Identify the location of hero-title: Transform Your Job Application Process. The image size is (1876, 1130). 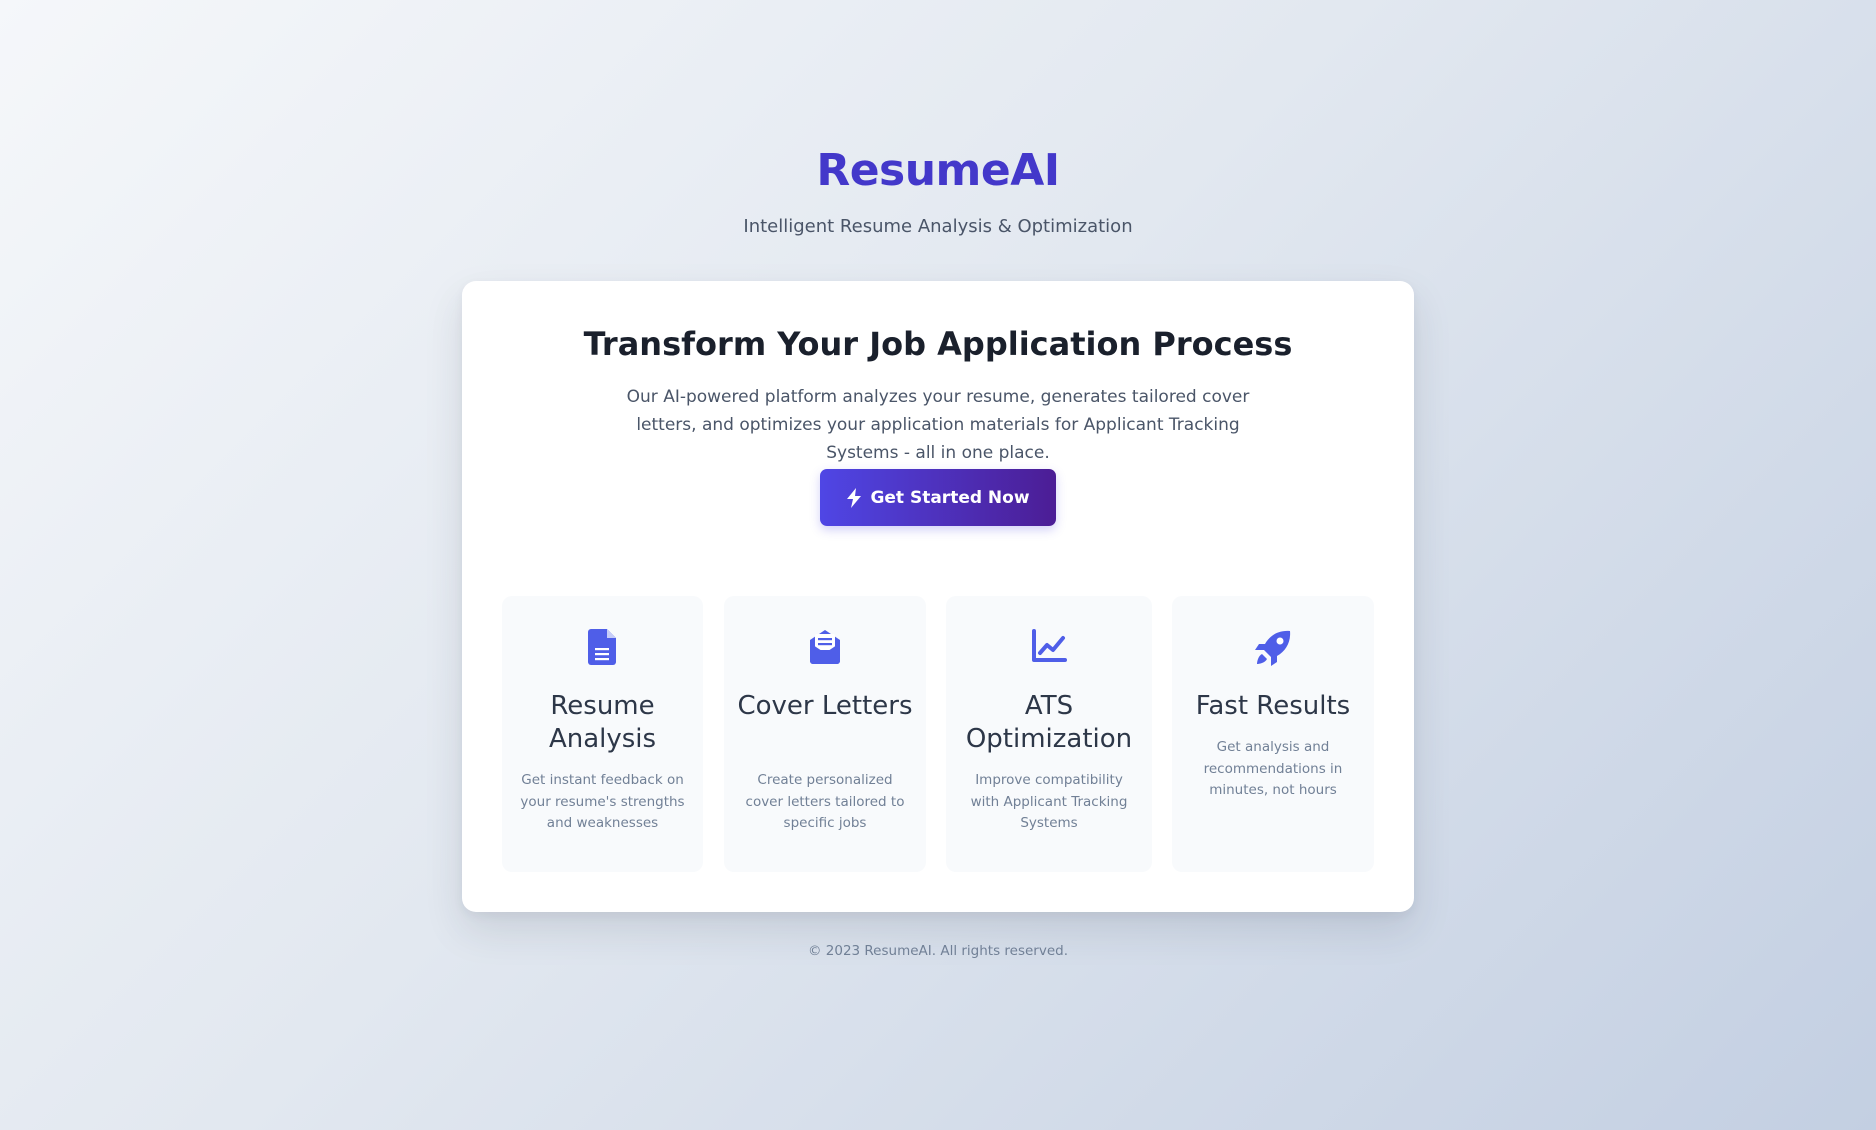
(938, 344).